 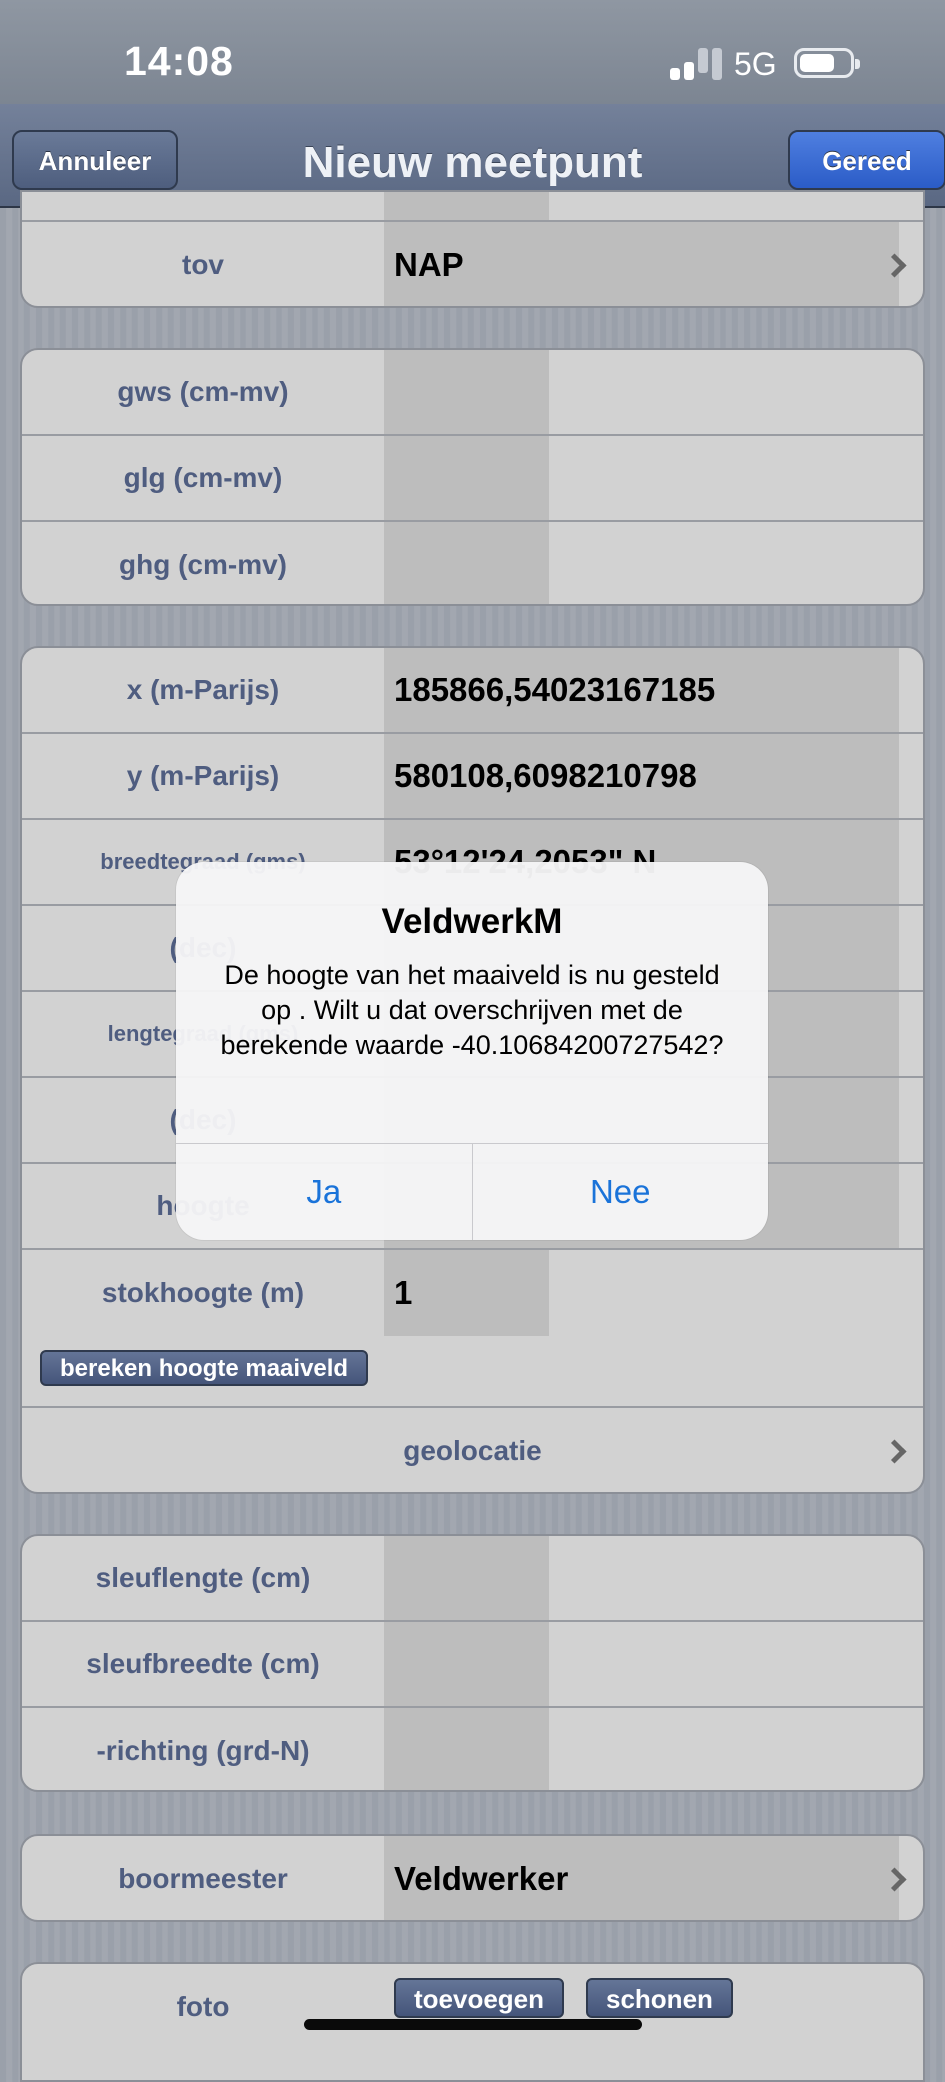 I want to click on alert-no-button: Nee, so click(x=620, y=1192).